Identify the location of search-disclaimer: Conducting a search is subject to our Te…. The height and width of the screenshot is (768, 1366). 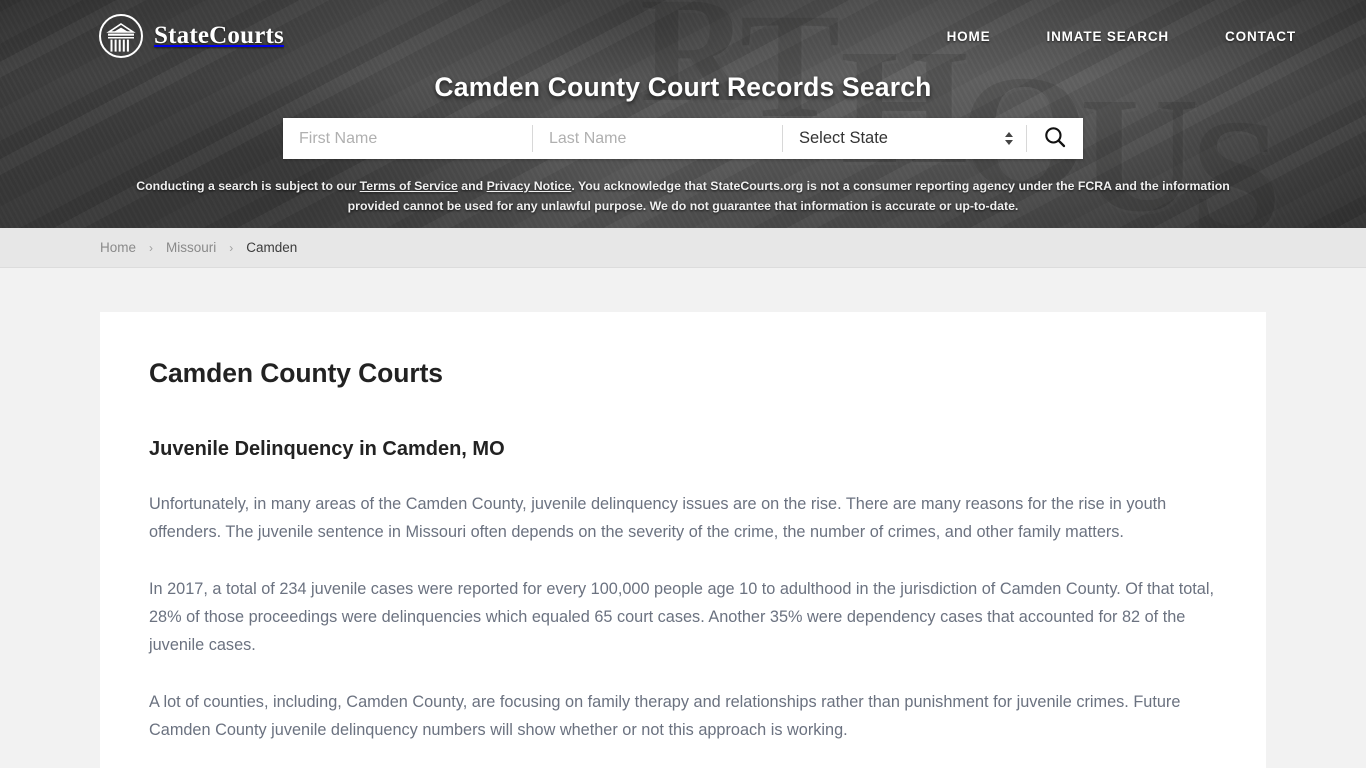
(683, 196).